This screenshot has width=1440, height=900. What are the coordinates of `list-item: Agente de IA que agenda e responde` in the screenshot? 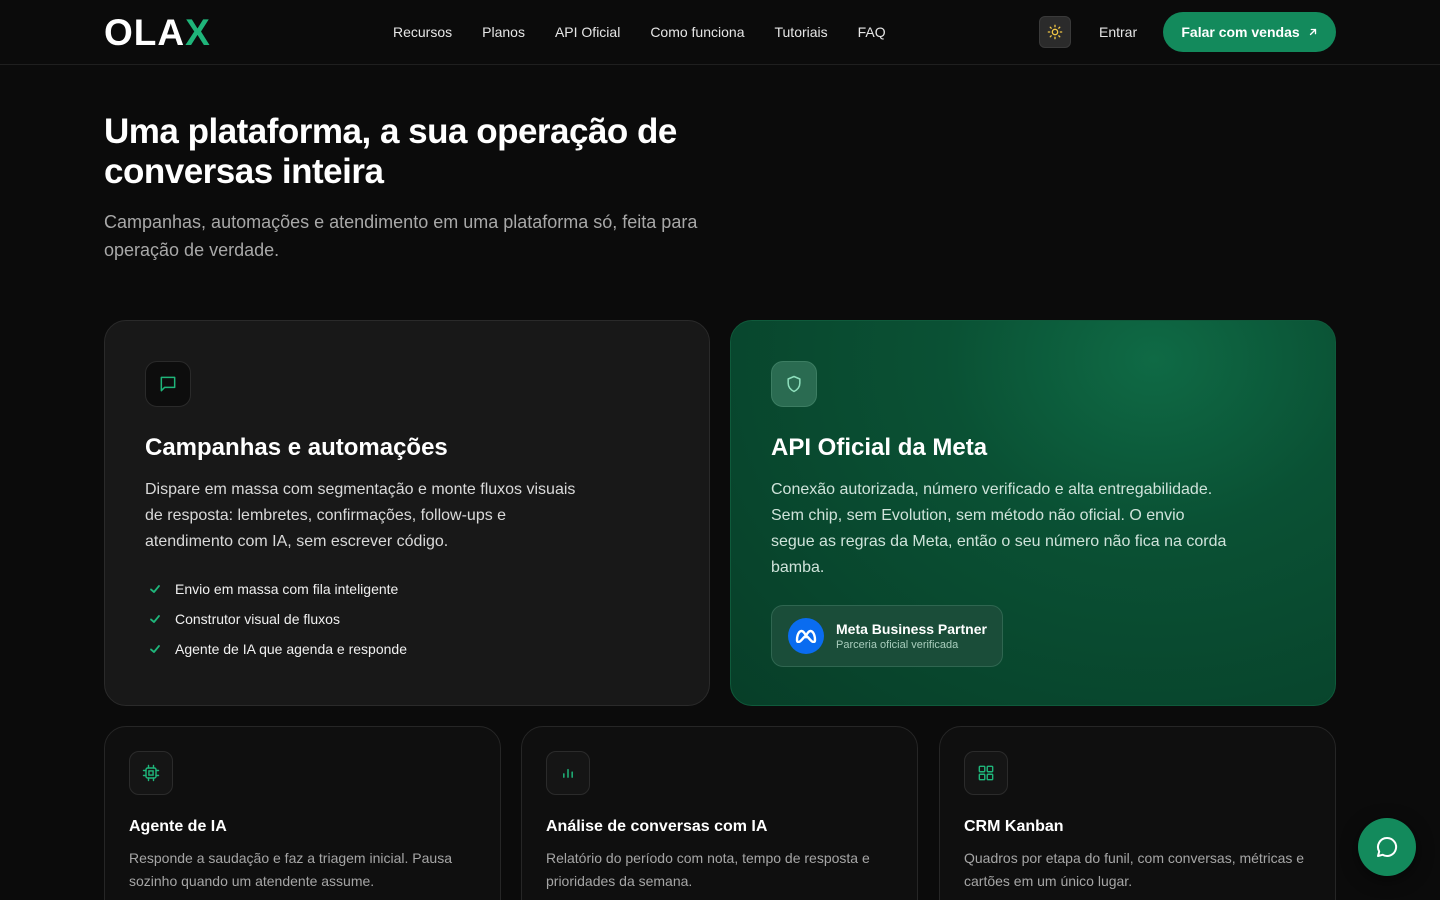 It's located at (278, 649).